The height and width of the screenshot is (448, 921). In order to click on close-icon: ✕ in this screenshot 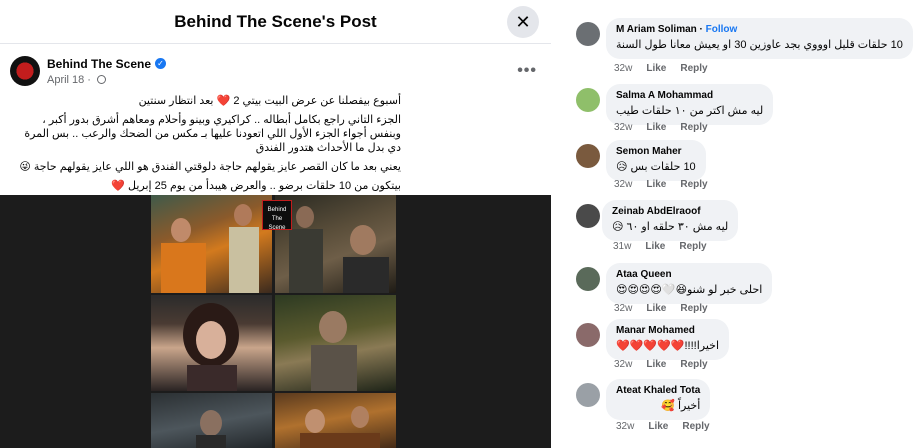, I will do `click(523, 21)`.